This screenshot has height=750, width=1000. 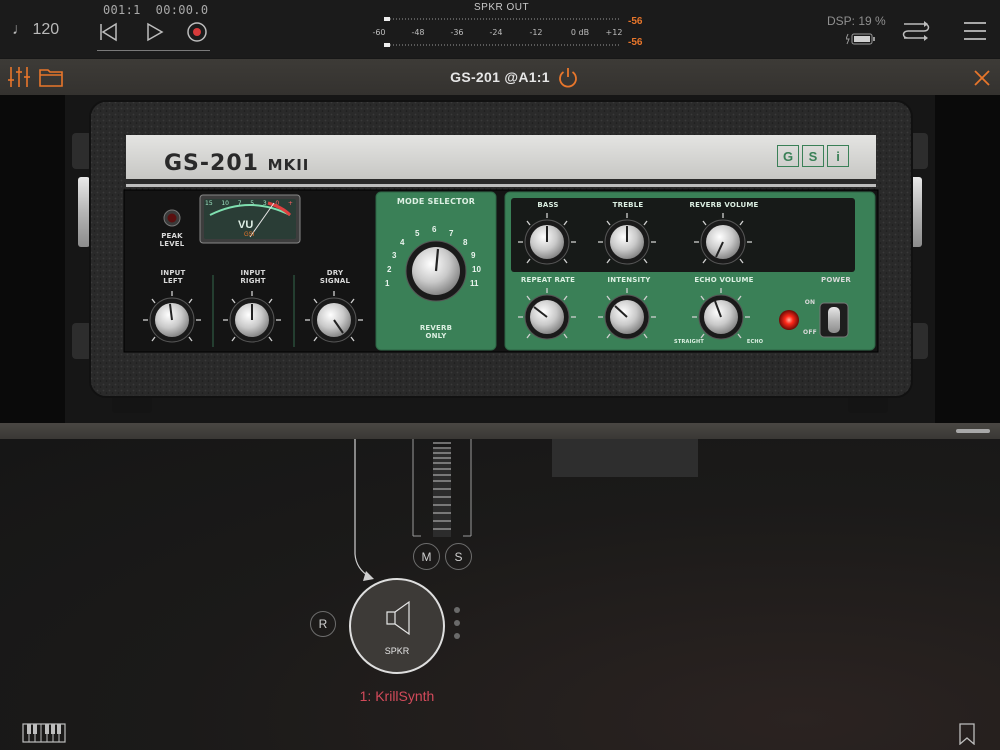 I want to click on meter-title: SPKR OUT, so click(x=502, y=7).